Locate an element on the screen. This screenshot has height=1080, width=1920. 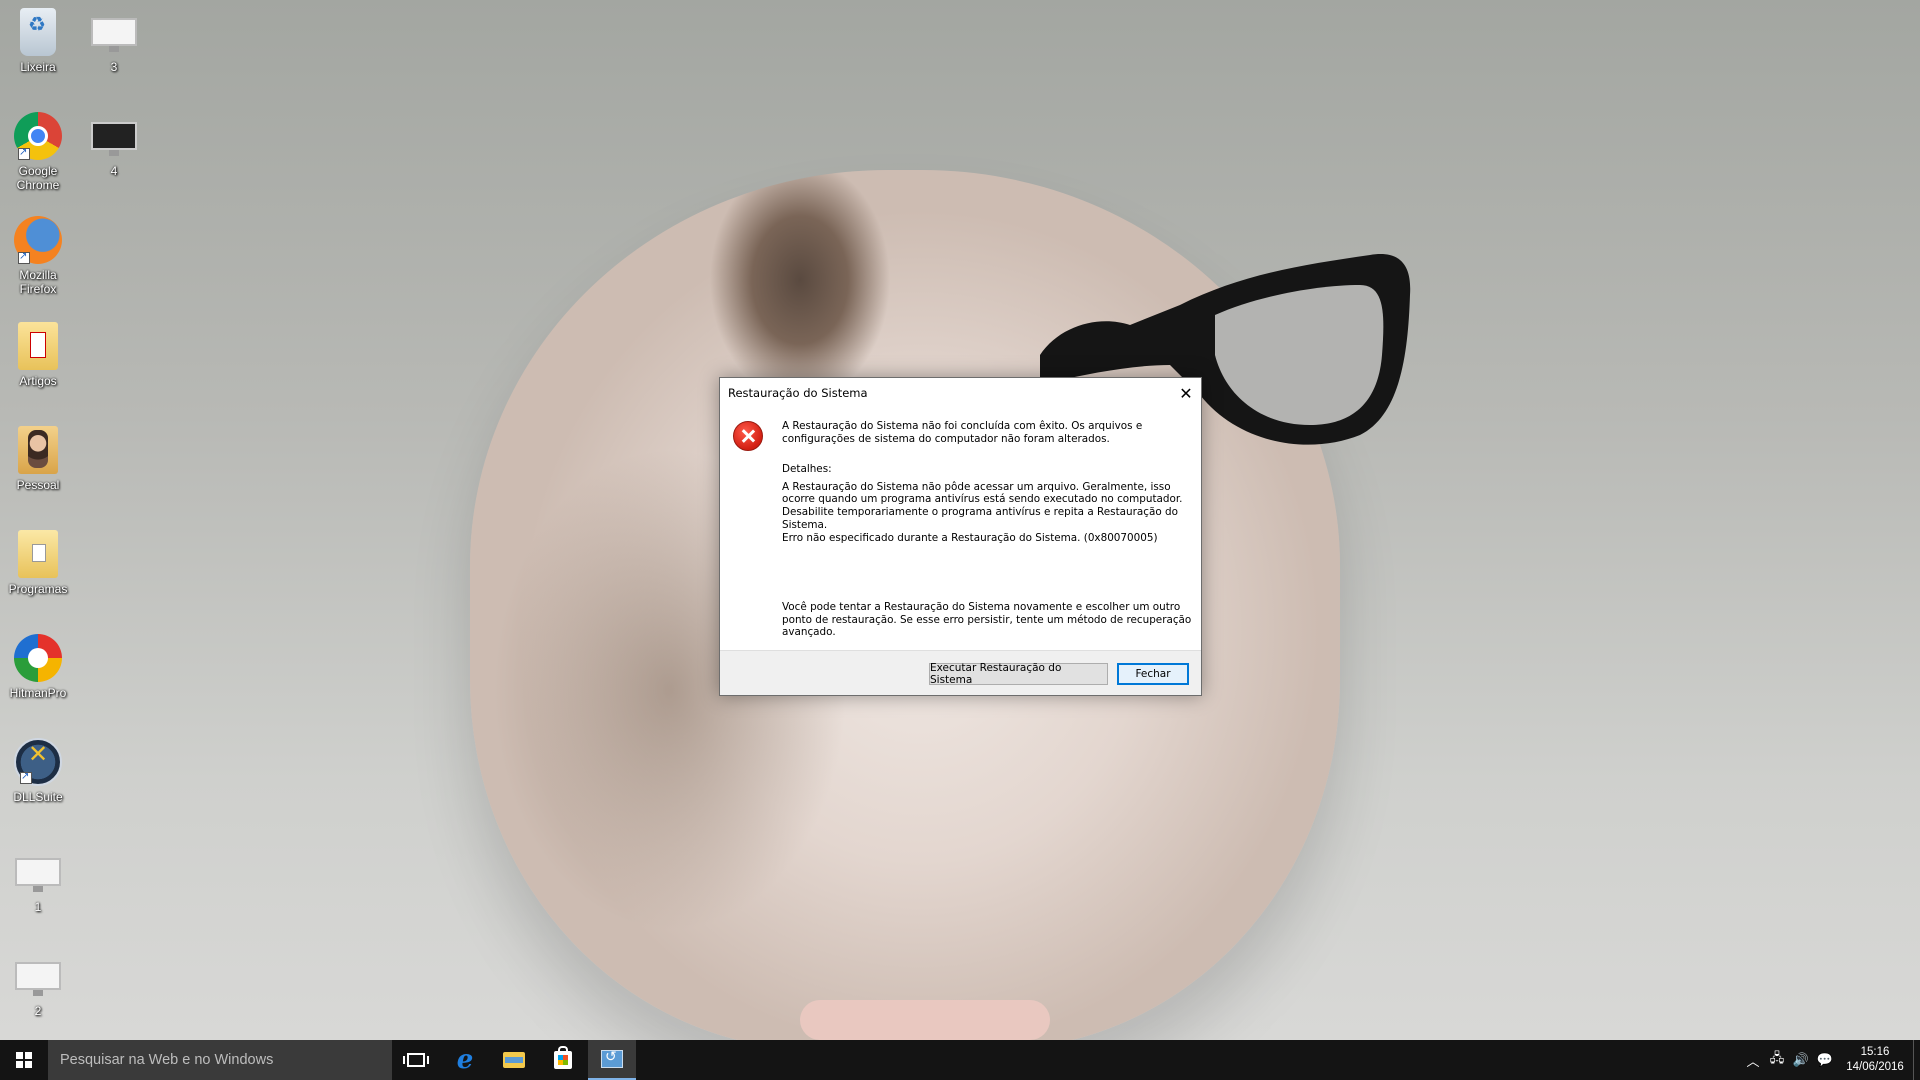
desktop-icon-label: Pessoal is located at coordinates (38, 485).